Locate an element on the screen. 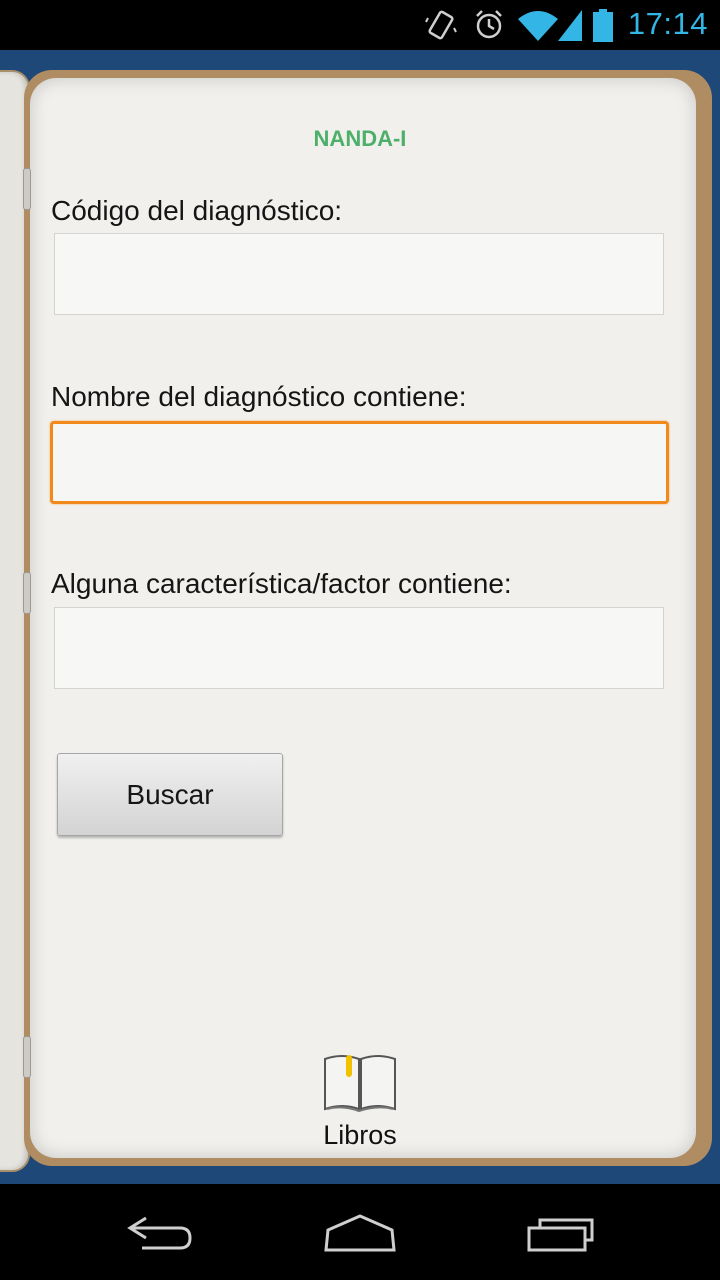 Image resolution: width=720 pixels, height=1280 pixels. status-time: 17:14 is located at coordinates (667, 23).